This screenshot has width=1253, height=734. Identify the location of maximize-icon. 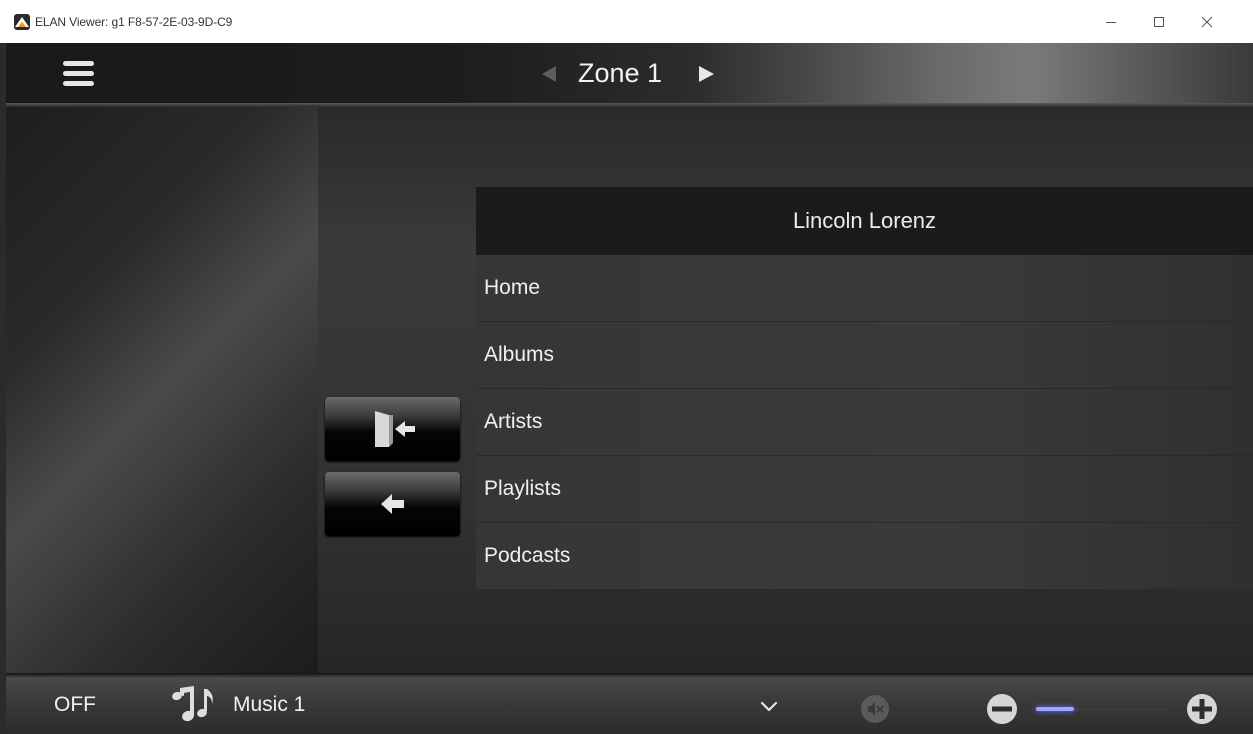
(1159, 22).